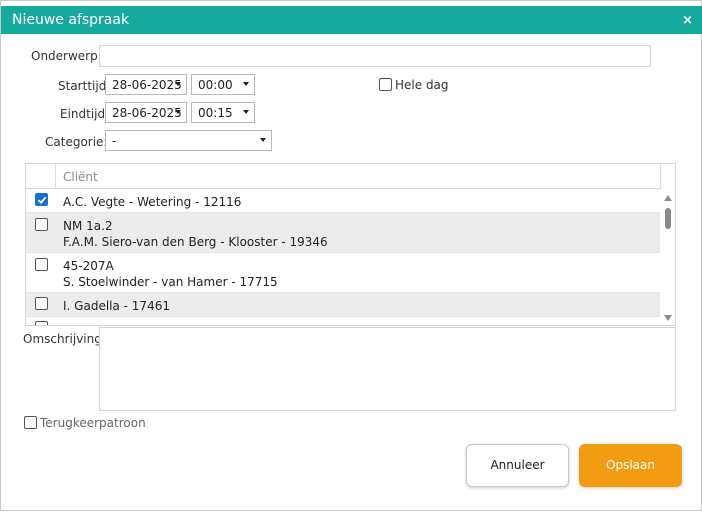 This screenshot has height=513, width=702. What do you see at coordinates (343, 176) in the screenshot?
I see `client-grid-header: Cliënt` at bounding box center [343, 176].